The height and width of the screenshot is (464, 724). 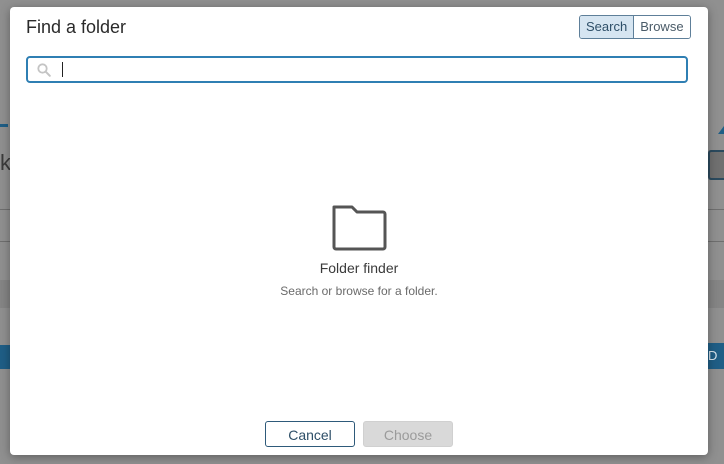 I want to click on text-caret, so click(x=62, y=69).